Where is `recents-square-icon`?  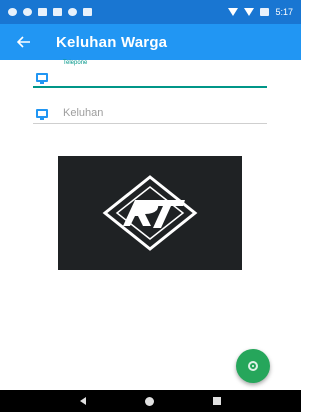 recents-square-icon is located at coordinates (217, 401).